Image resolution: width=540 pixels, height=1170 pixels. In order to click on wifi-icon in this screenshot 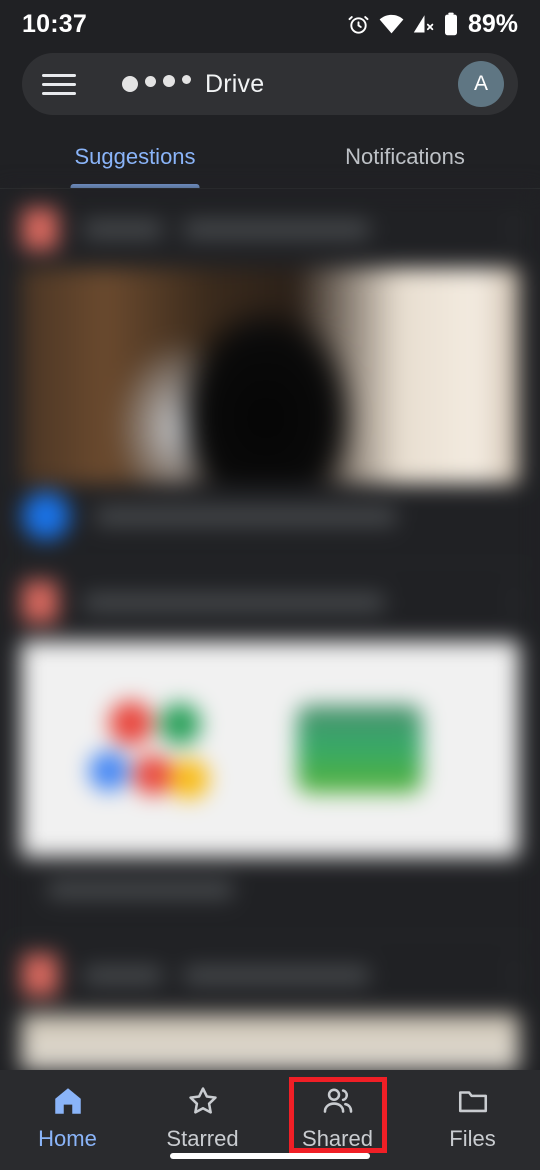, I will do `click(391, 24)`.